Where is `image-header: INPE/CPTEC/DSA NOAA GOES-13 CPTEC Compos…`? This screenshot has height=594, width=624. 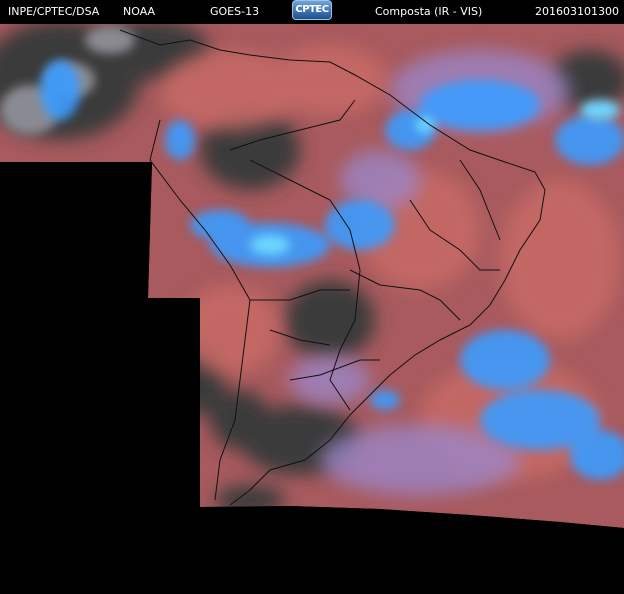
image-header: INPE/CPTEC/DSA NOAA GOES-13 CPTEC Compos… is located at coordinates (312, 12).